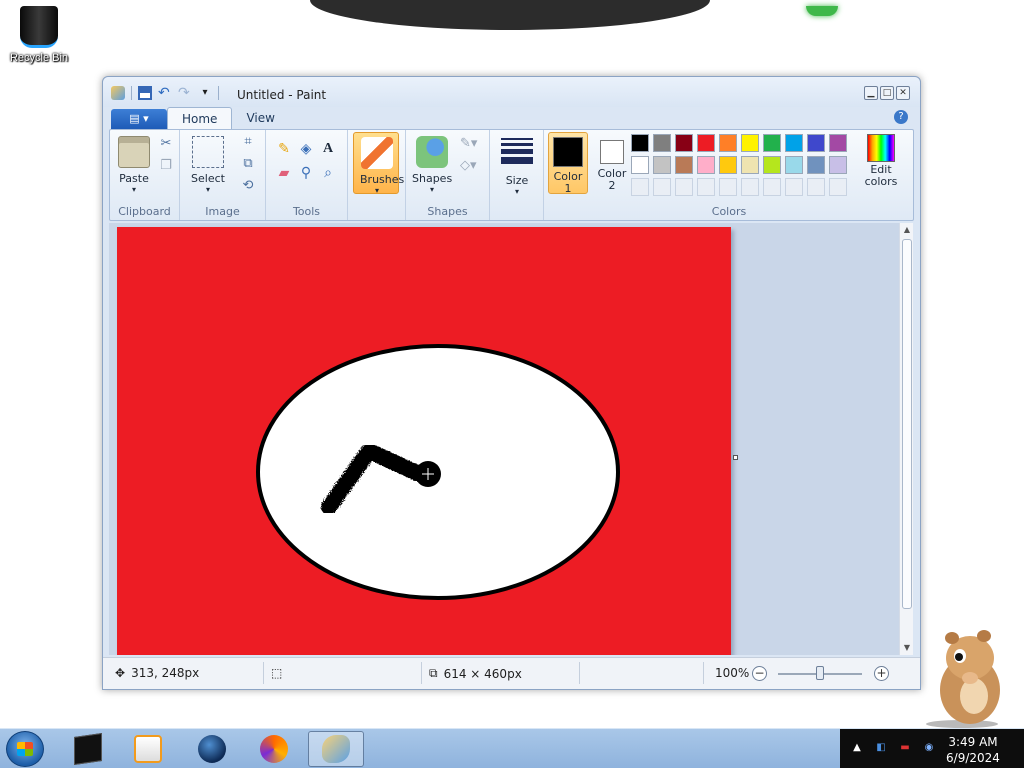  Describe the element at coordinates (166, 144) in the screenshot. I see `cut-icon: ✂` at that location.